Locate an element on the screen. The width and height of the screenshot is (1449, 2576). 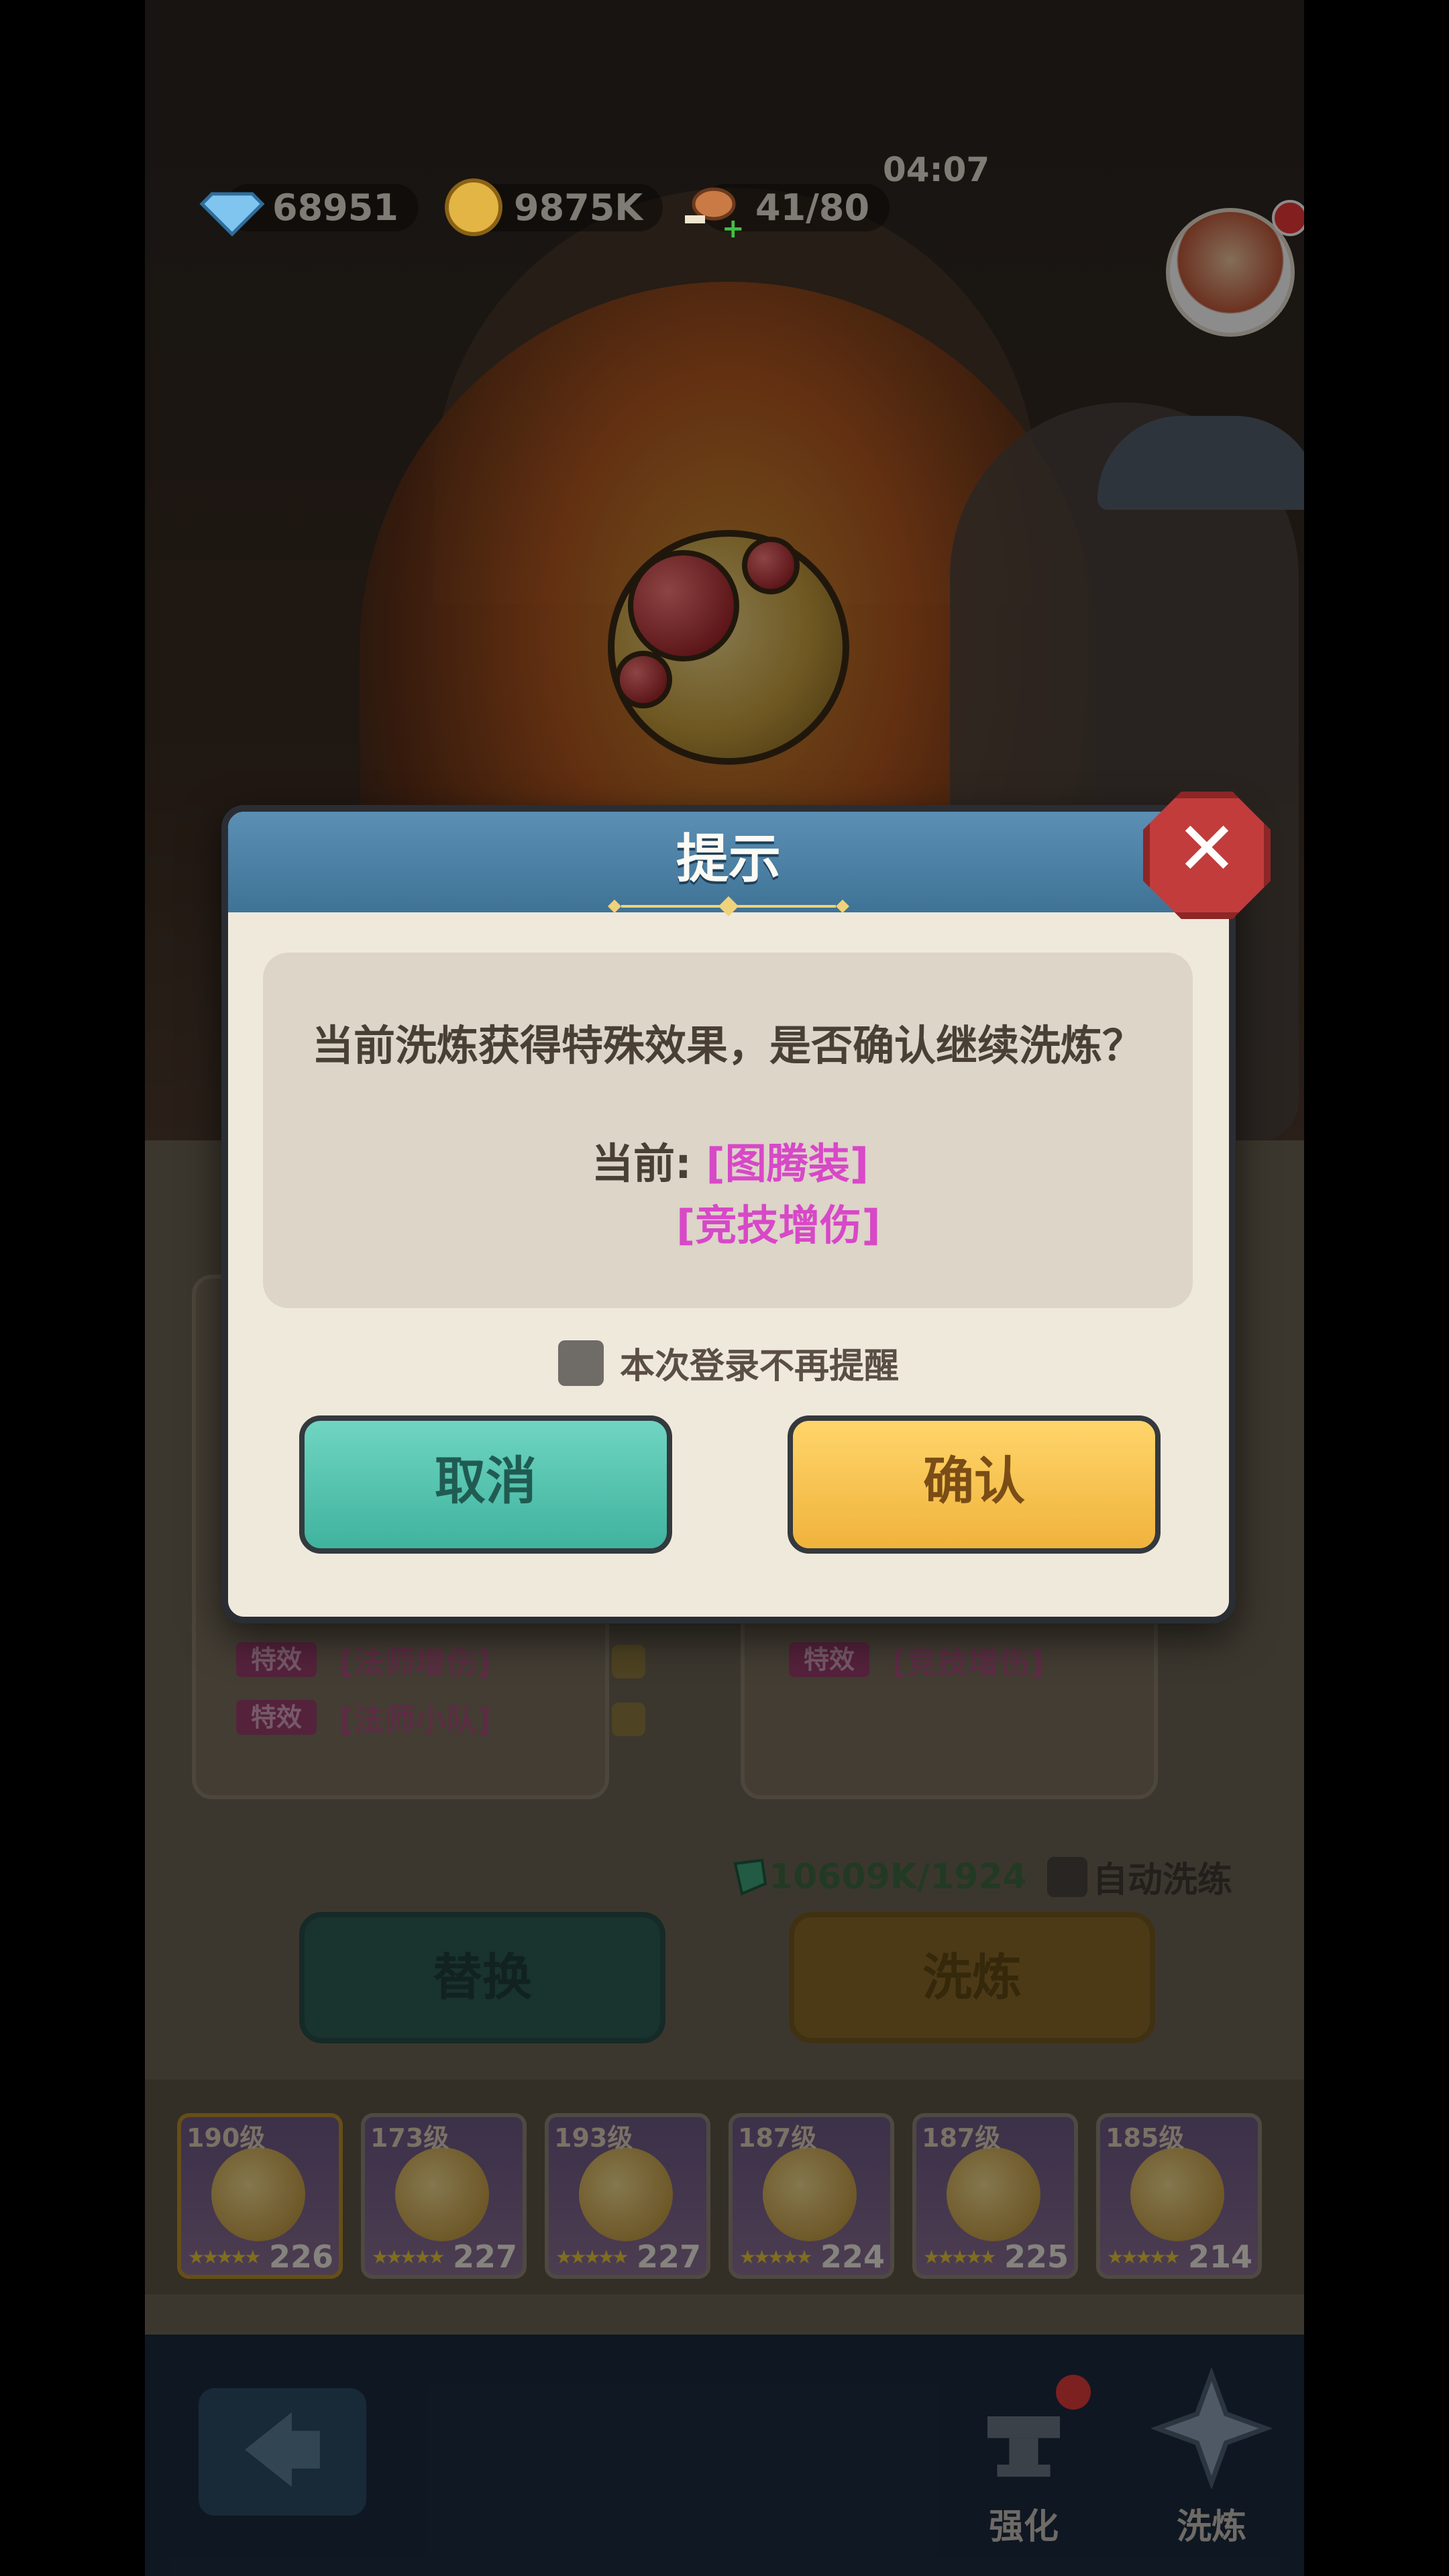
current-effects-row: 当前: [图腾装] is located at coordinates (730, 1160).